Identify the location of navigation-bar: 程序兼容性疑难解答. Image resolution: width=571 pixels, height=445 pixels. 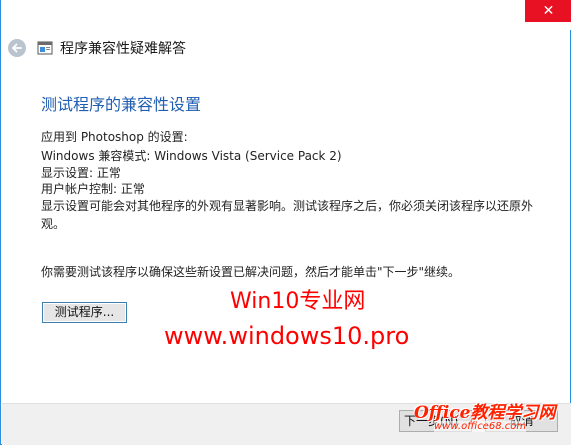
(286, 48).